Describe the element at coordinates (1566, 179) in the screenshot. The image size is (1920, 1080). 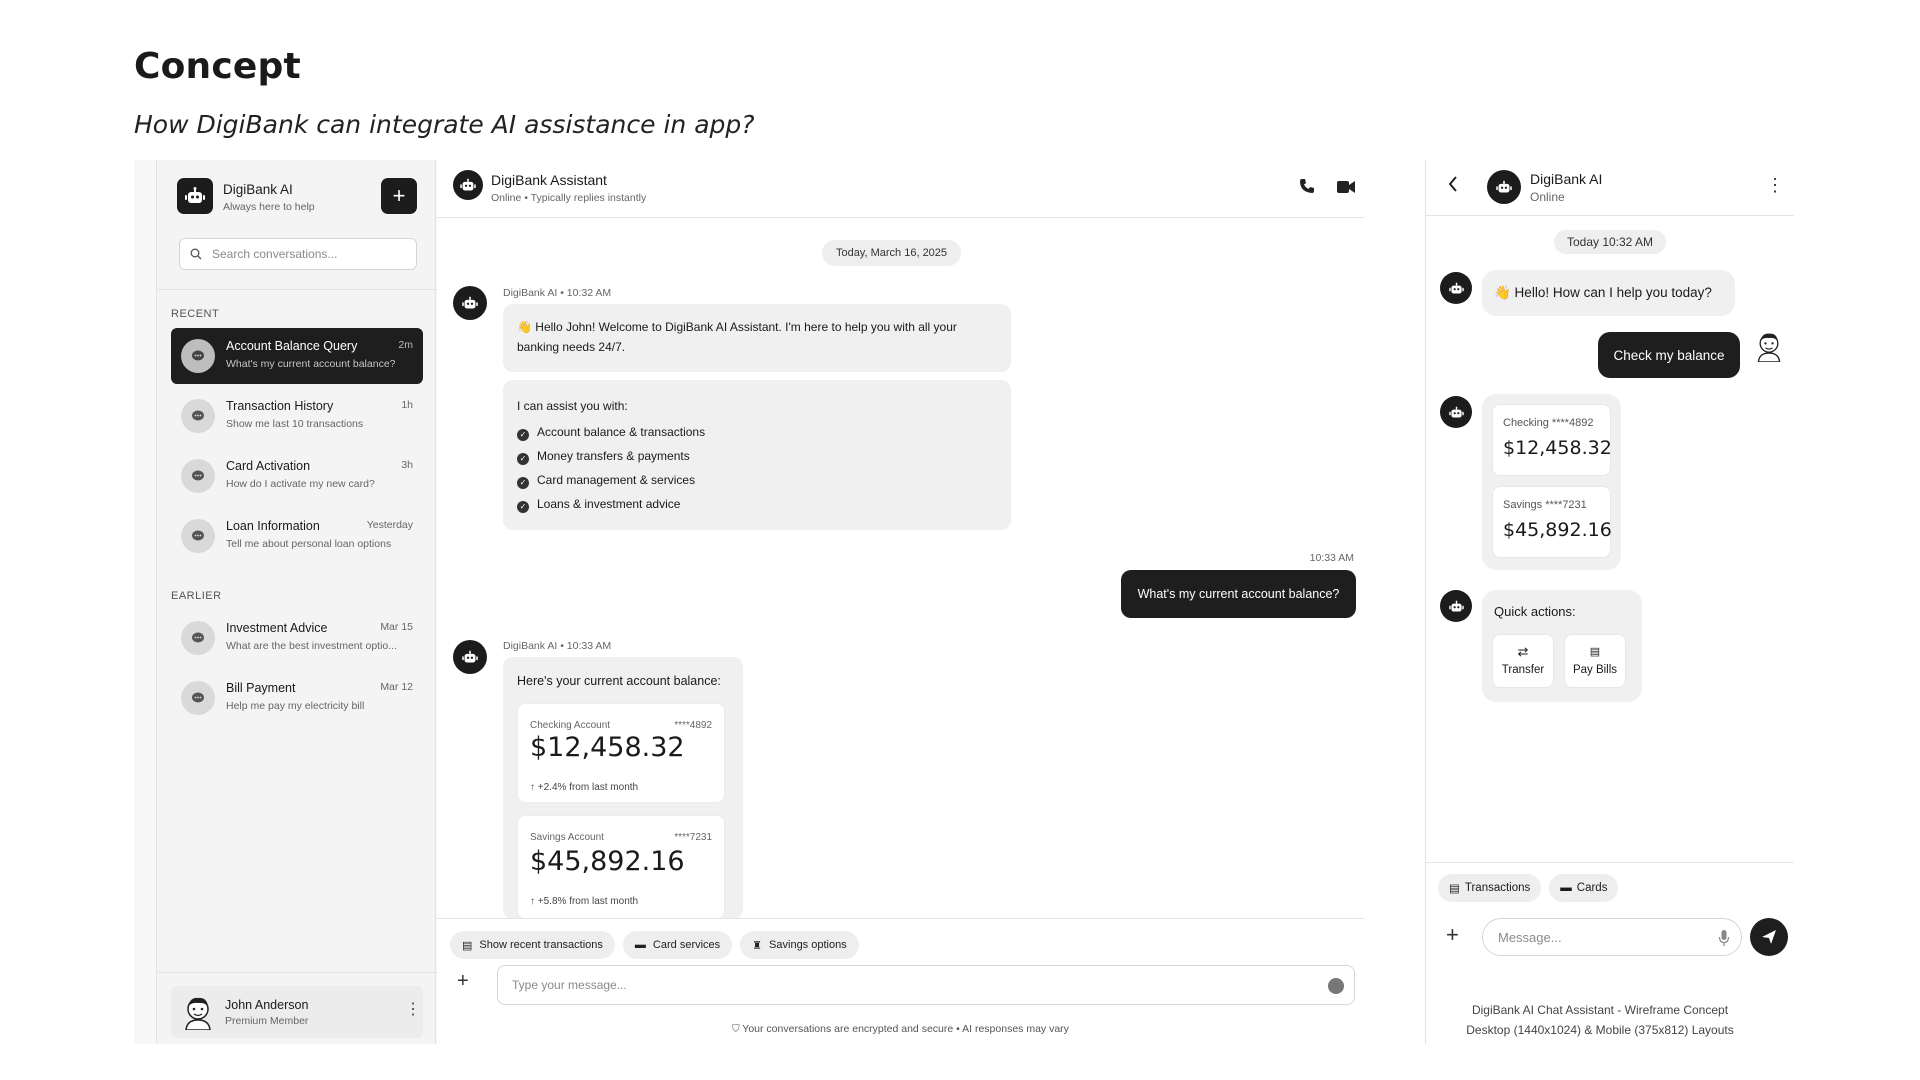
I see `mobile-chat-title: DigiBank AI` at that location.